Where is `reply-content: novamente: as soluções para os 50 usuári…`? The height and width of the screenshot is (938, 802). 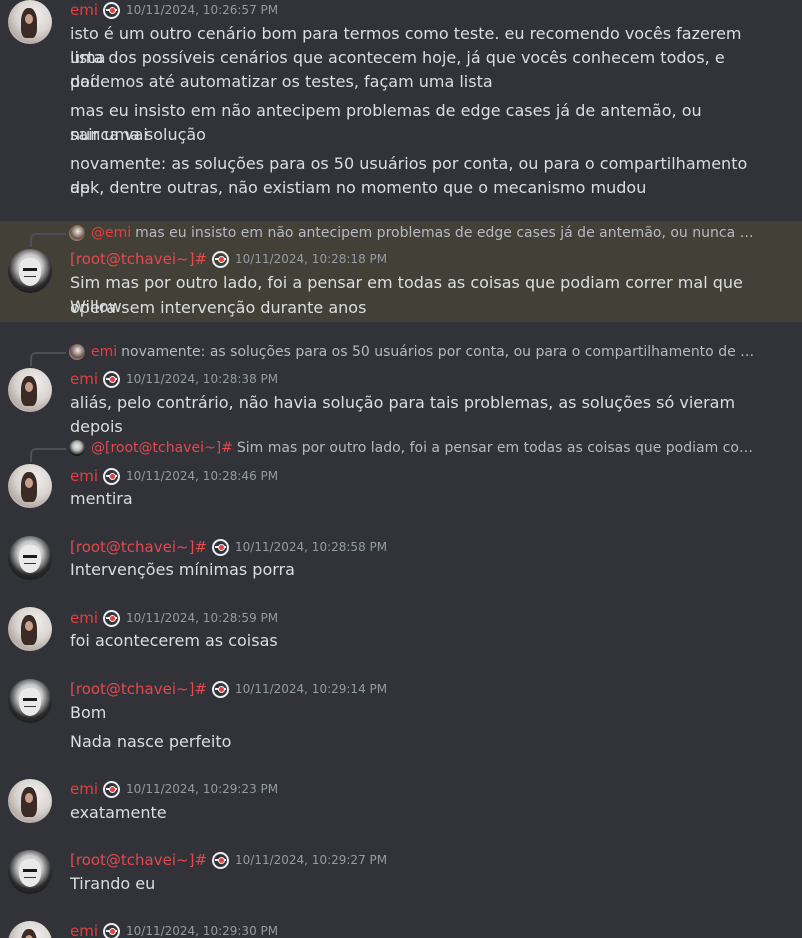
reply-content: novamente: as soluções para os 50 usuári… is located at coordinates (438, 352).